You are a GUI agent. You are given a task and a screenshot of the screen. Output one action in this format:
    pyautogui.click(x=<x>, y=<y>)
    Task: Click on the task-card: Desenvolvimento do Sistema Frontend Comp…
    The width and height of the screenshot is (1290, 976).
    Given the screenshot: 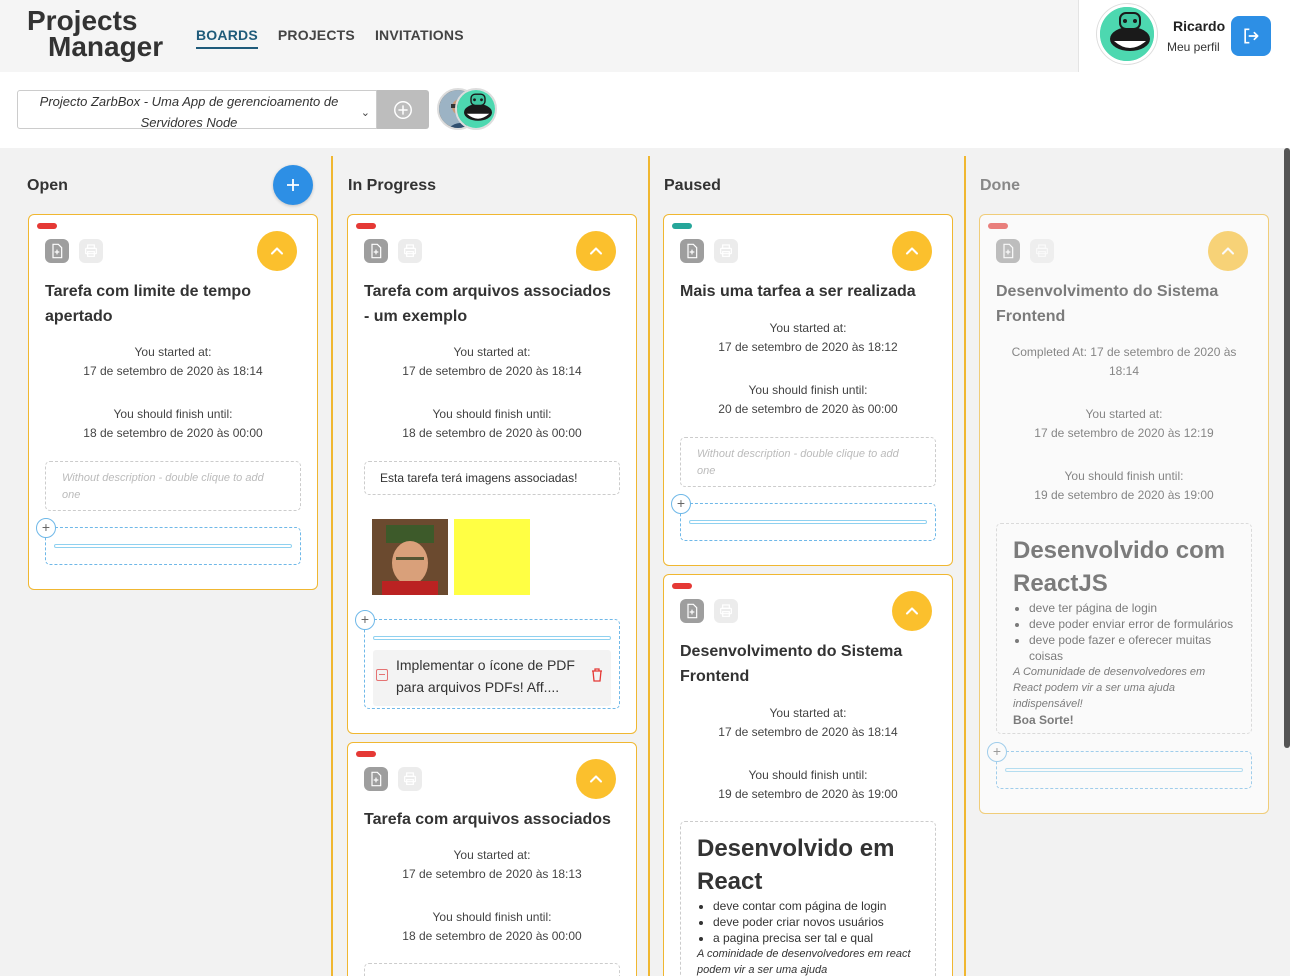 What is the action you would take?
    pyautogui.click(x=1124, y=514)
    